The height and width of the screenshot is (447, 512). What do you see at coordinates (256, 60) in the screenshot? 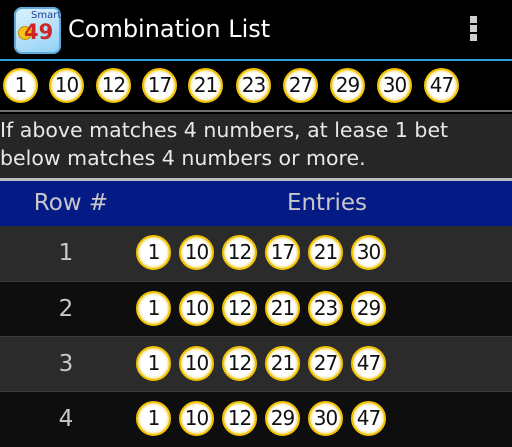
I see `app-bar-divider` at bounding box center [256, 60].